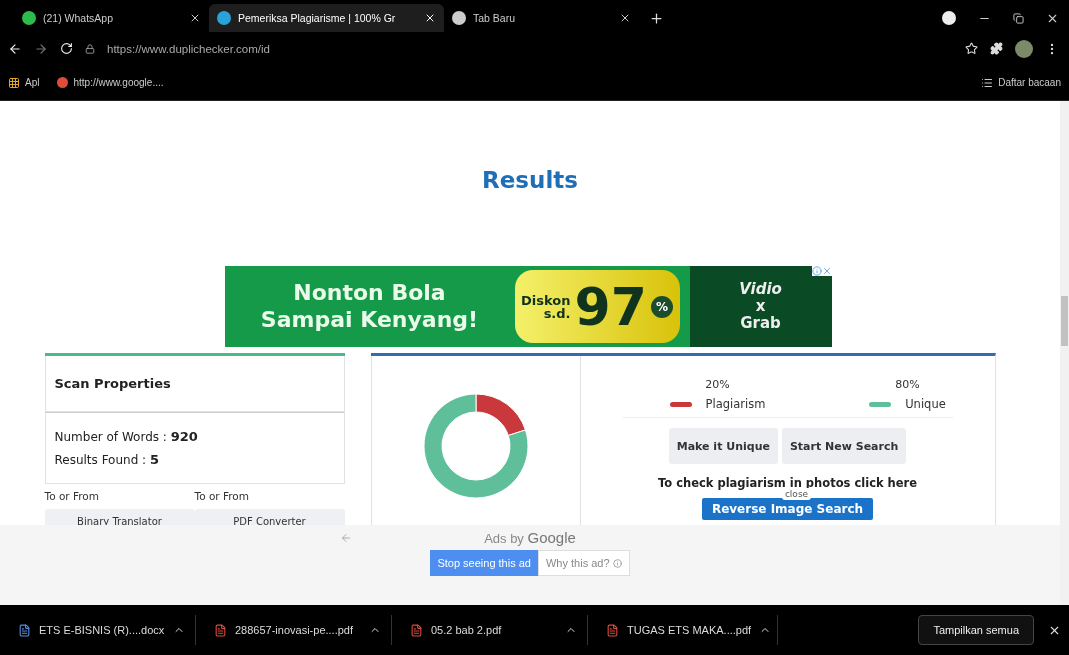 The height and width of the screenshot is (655, 1069). I want to click on photo-hint-text: To check plagiarism in photos click here, so click(787, 483).